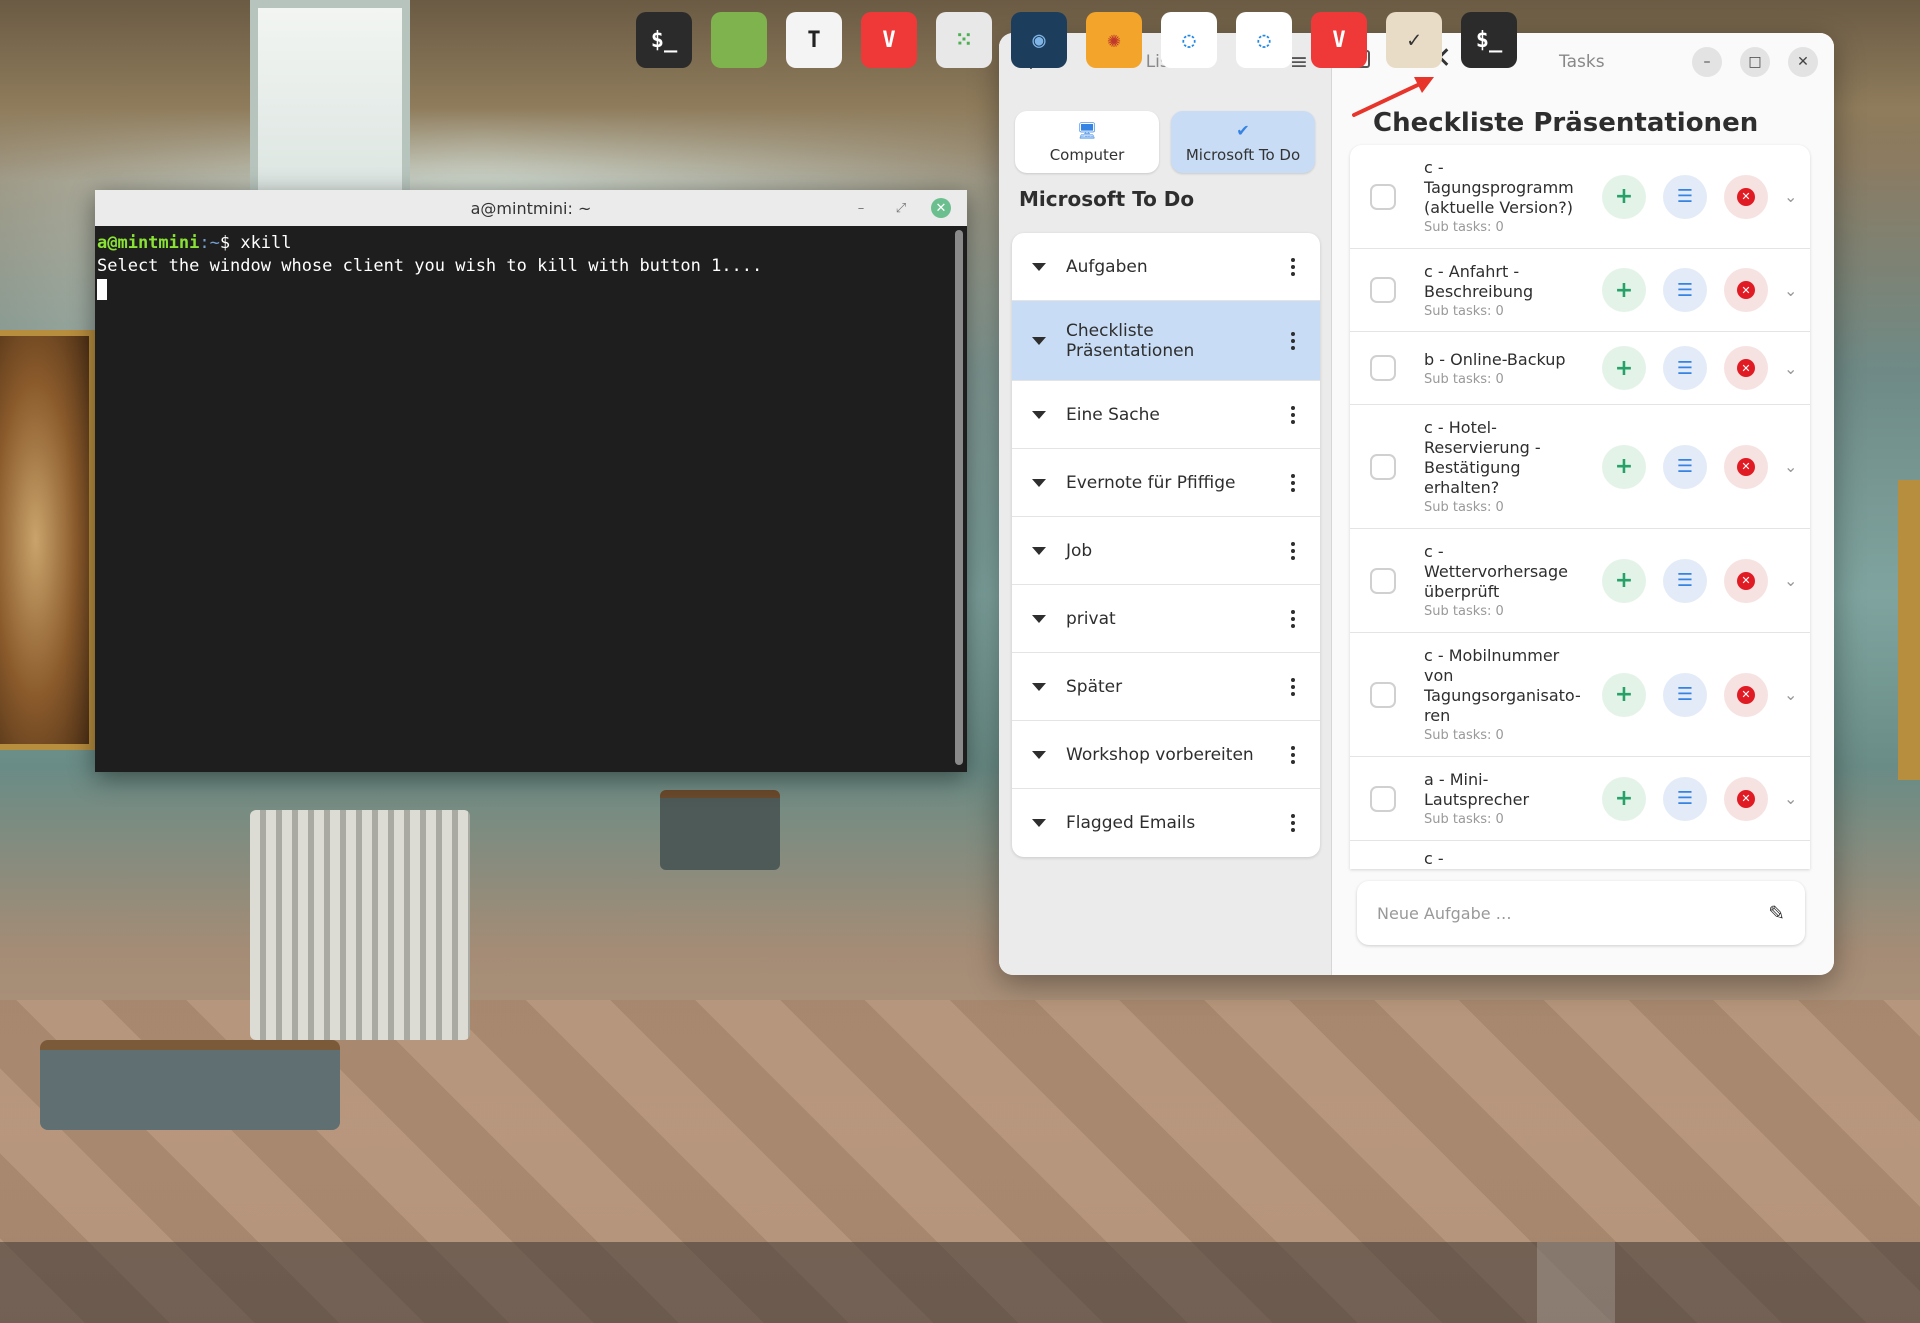 Image resolution: width=1920 pixels, height=1323 pixels. Describe the element at coordinates (1166, 619) in the screenshot. I see `list-item-privat: privat` at that location.